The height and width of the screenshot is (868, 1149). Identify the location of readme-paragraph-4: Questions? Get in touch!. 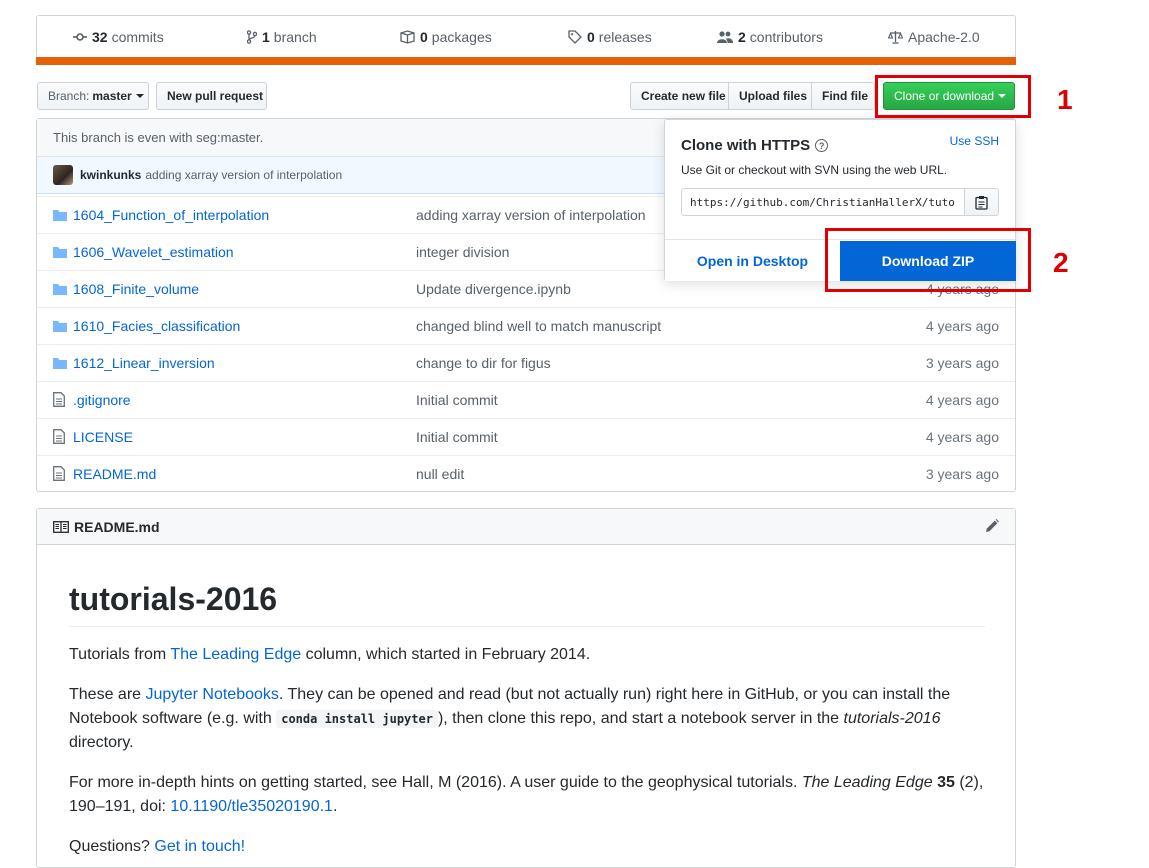
(527, 847).